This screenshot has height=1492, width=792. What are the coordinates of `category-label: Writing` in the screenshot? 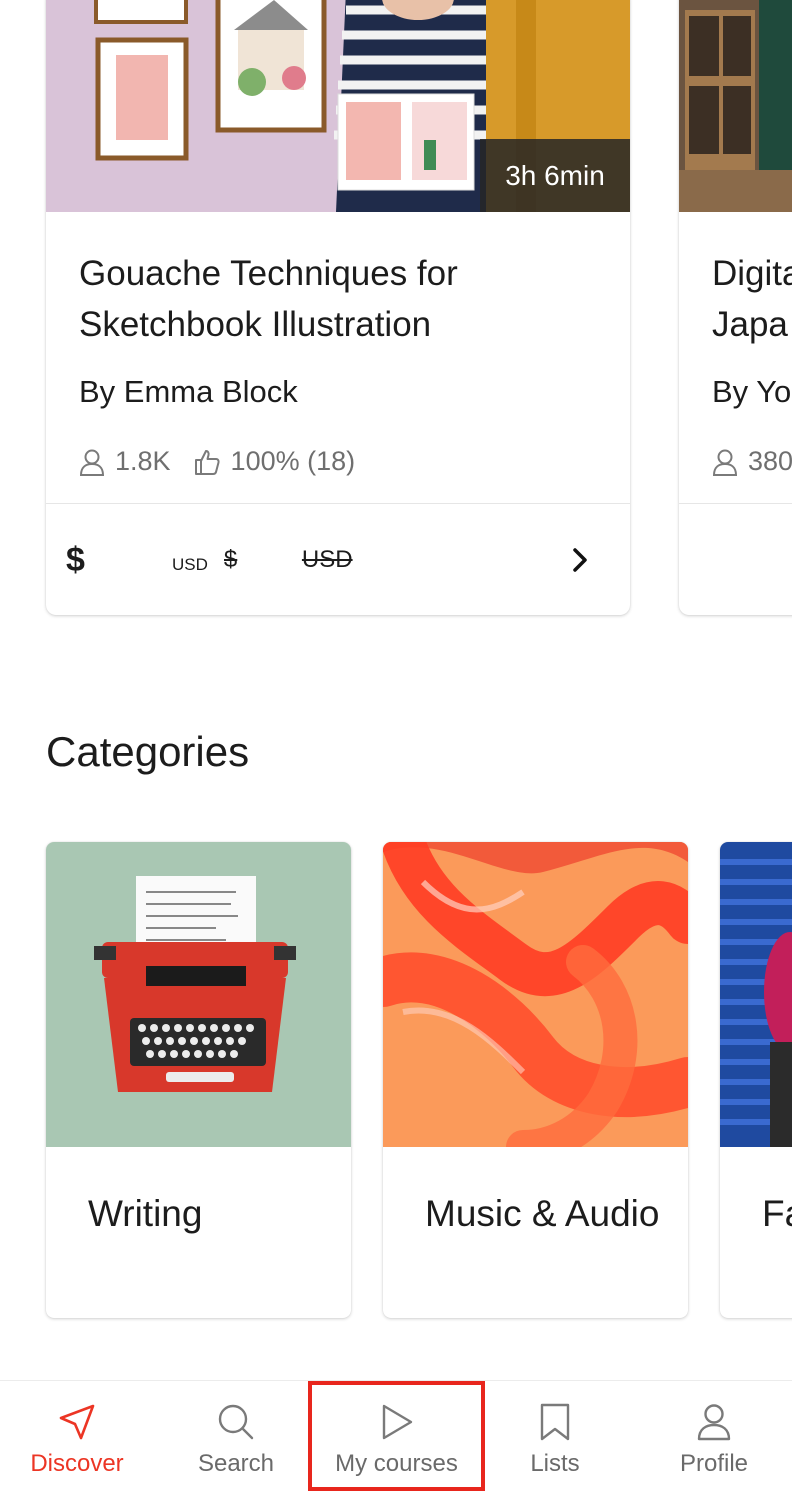 It's located at (145, 1213).